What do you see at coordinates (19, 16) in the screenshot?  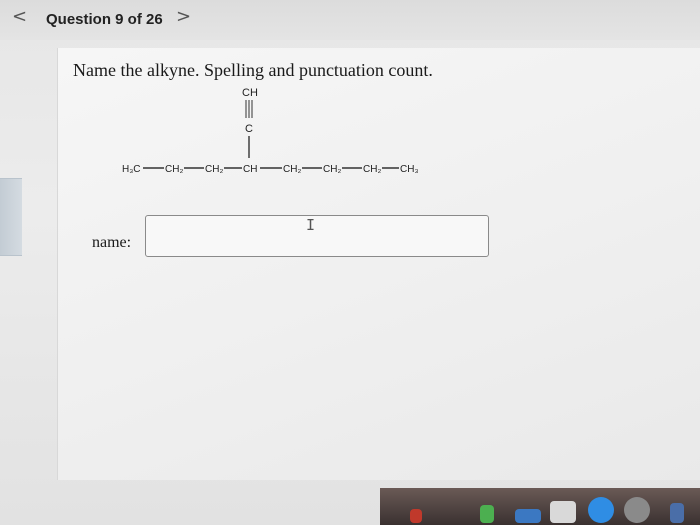 I see `previous-question-button: <` at bounding box center [19, 16].